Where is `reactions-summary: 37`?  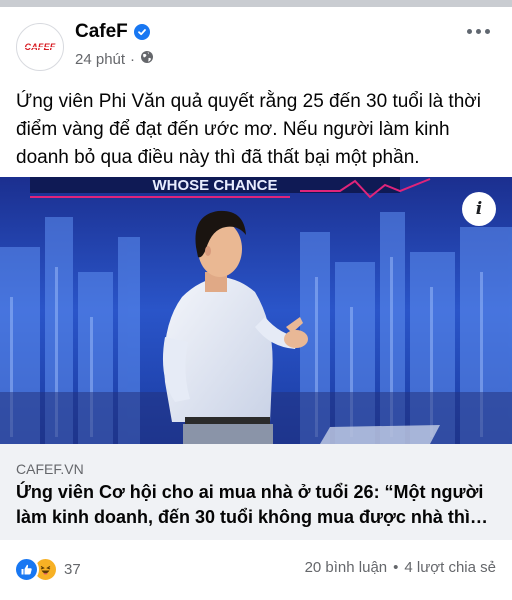 reactions-summary: 37 is located at coordinates (47, 569).